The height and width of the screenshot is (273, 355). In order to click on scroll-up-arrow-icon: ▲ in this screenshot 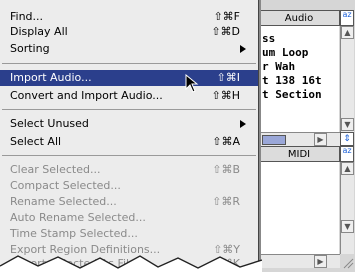, I will do `click(347, 32)`.